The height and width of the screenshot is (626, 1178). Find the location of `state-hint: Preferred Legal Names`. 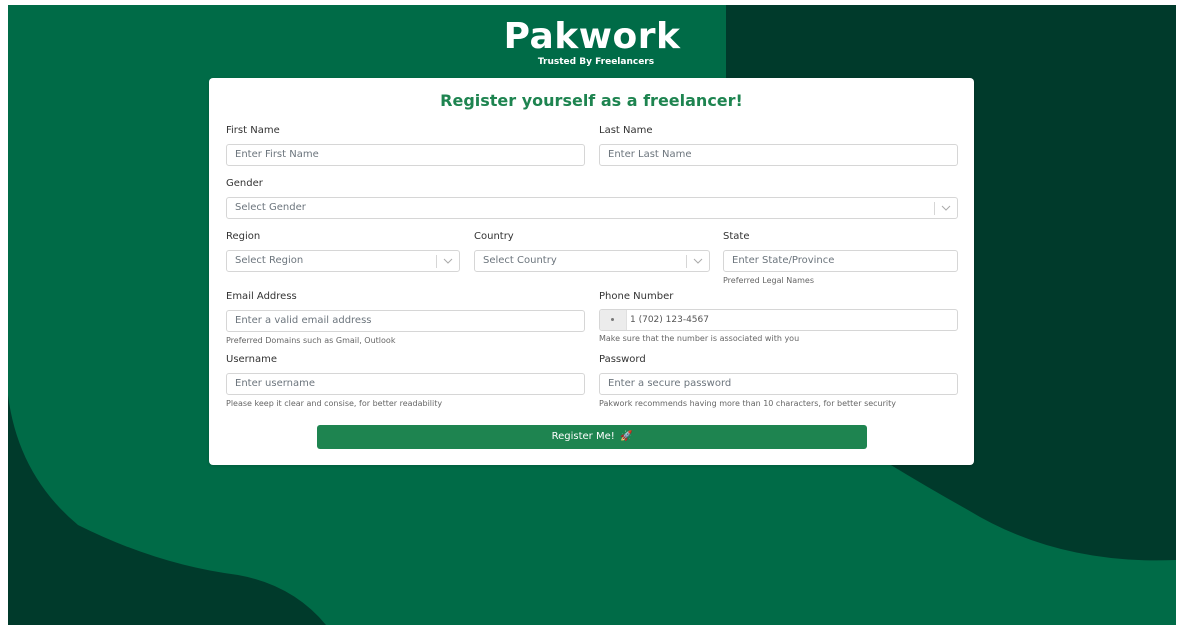

state-hint: Preferred Legal Names is located at coordinates (769, 280).